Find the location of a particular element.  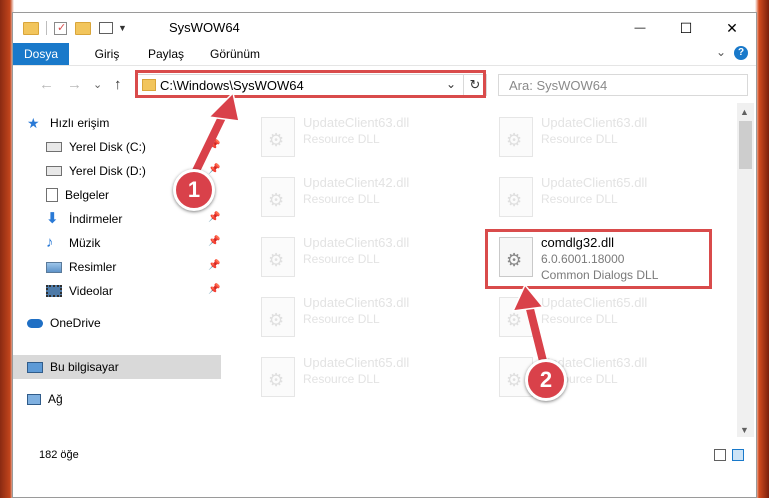

sidebar-item-label: Yerel Disk (C:) is located at coordinates (107, 147).